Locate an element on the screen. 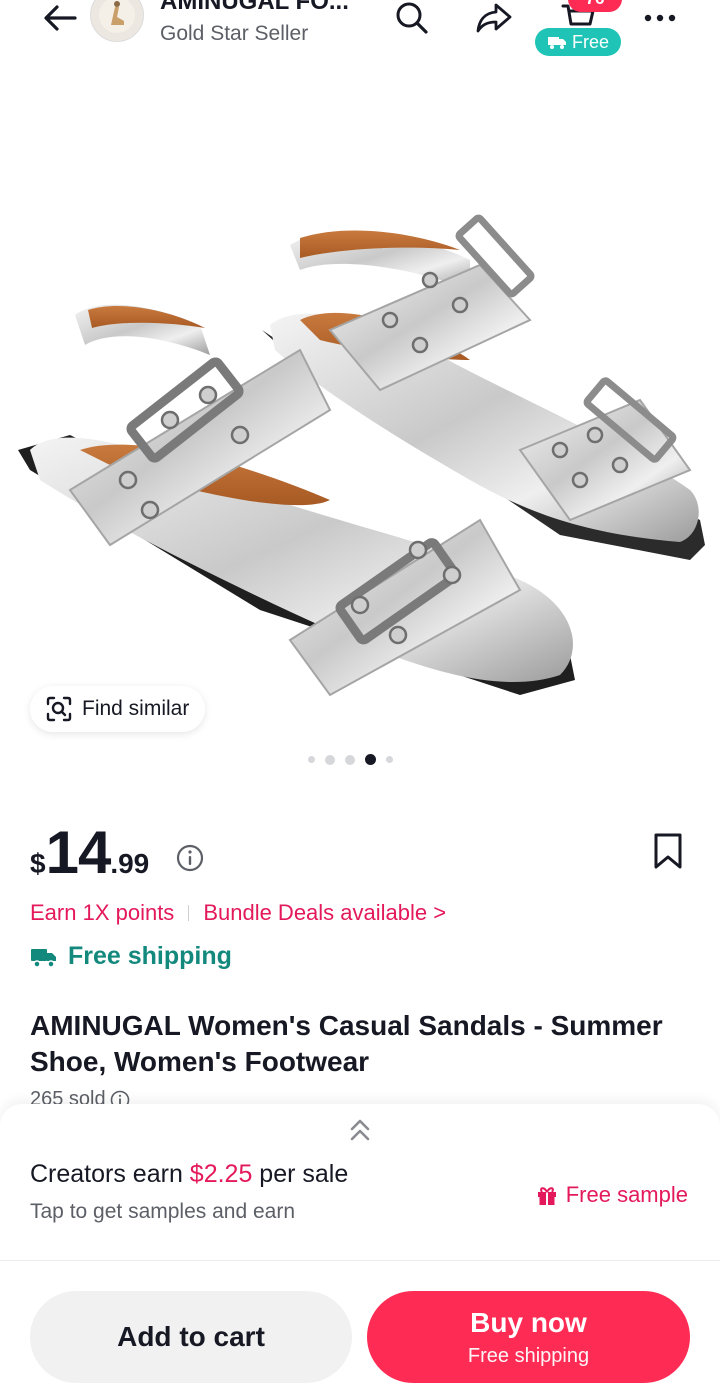 This screenshot has width=720, height=1392. back-arrow-icon is located at coordinates (60, 18).